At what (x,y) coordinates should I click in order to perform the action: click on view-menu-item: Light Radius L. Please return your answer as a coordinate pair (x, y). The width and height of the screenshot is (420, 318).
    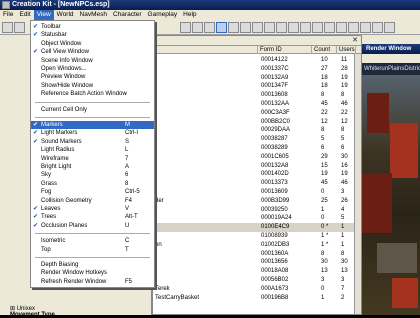
    Looking at the image, I should click on (92, 150).